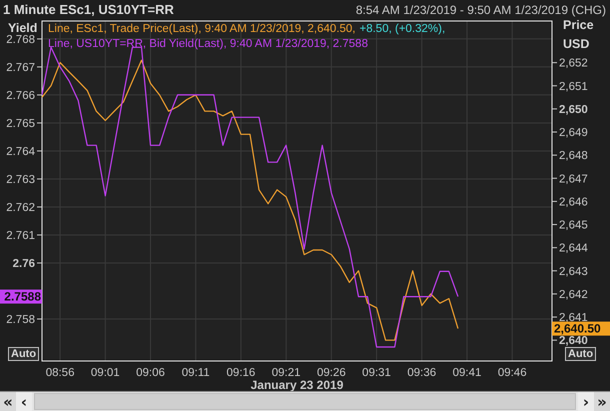  What do you see at coordinates (196, 373) in the screenshot?
I see `x-tick-label: 09:11` at bounding box center [196, 373].